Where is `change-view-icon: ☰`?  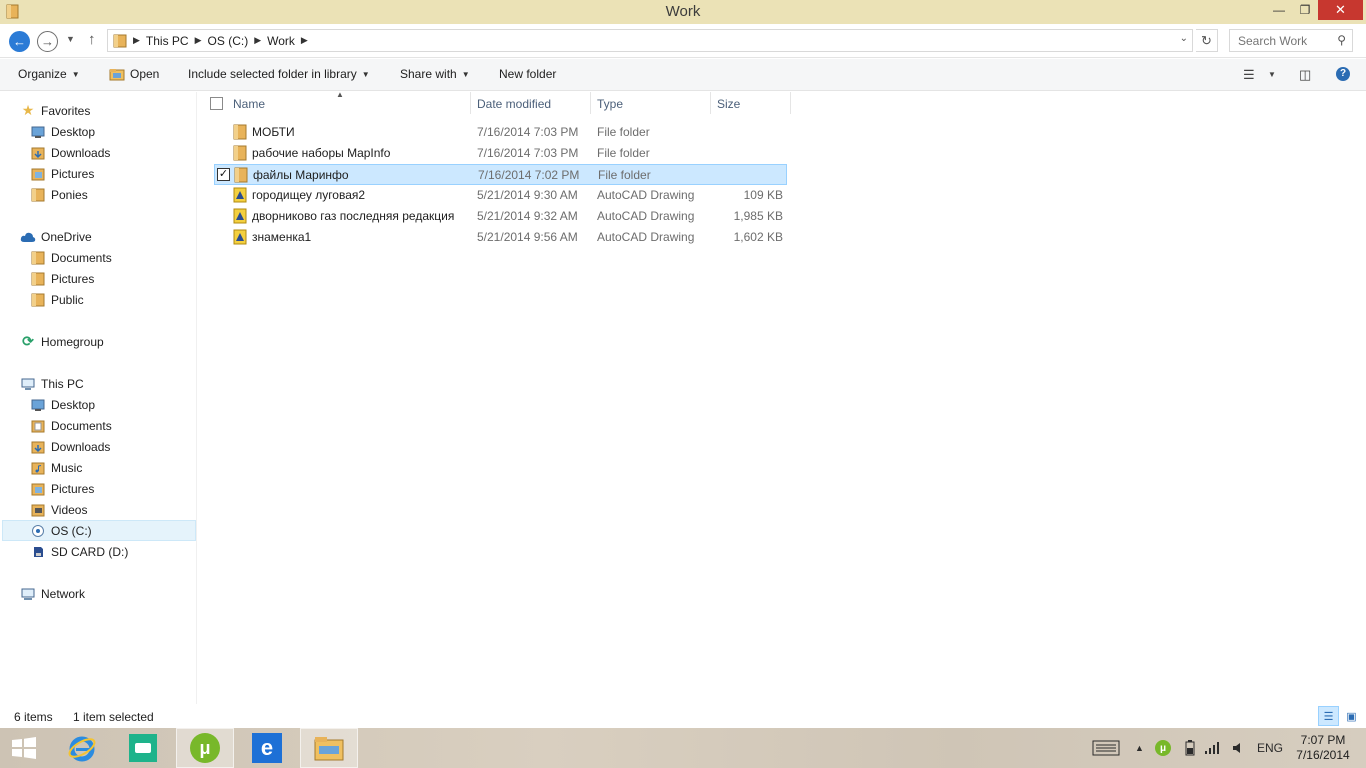
change-view-icon: ☰ is located at coordinates (1249, 75).